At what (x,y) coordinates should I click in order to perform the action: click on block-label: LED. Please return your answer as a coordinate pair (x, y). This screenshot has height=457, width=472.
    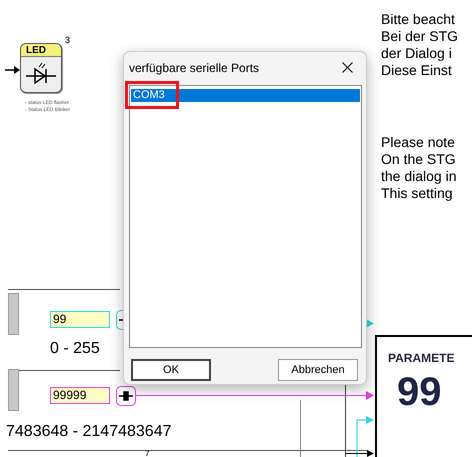
    Looking at the image, I should click on (41, 50).